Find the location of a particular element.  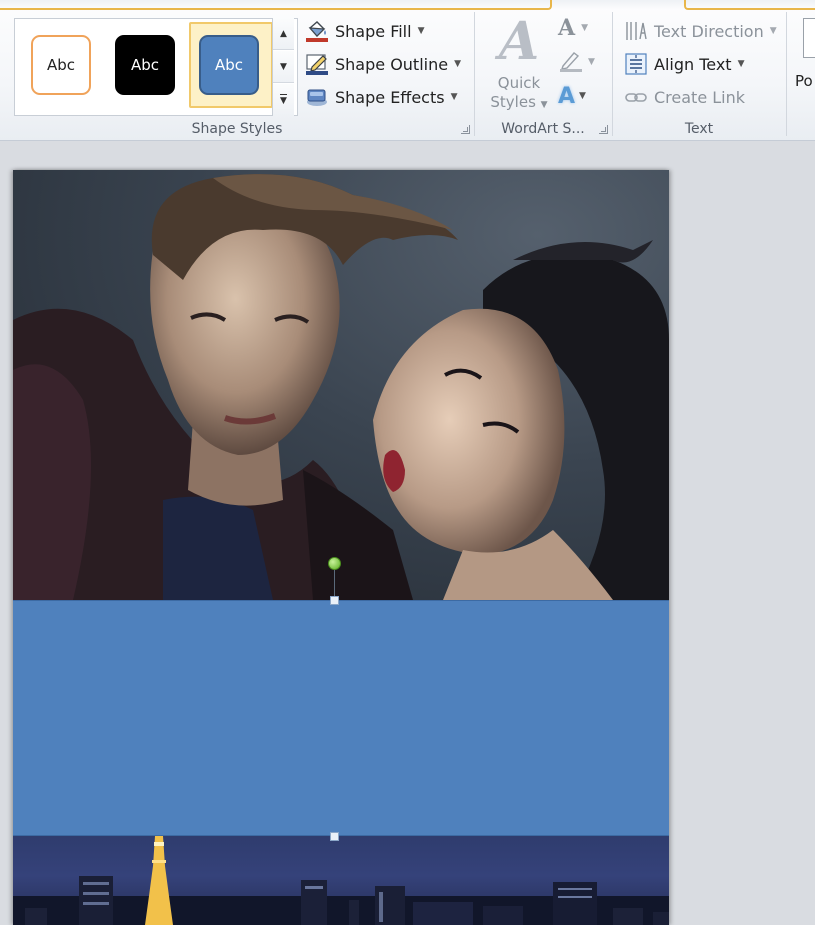

text-fill-icon: A is located at coordinates (567, 28).